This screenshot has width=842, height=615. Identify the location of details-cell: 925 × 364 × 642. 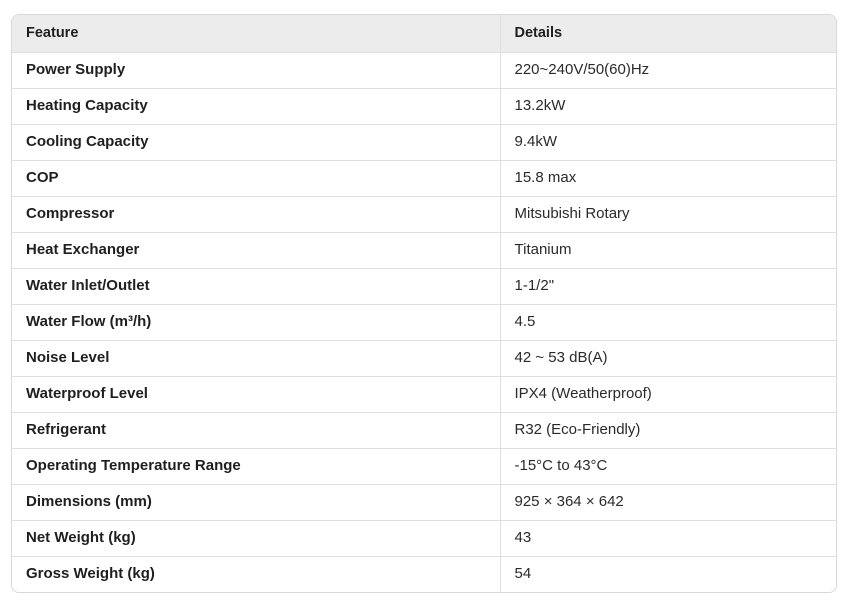
(668, 502).